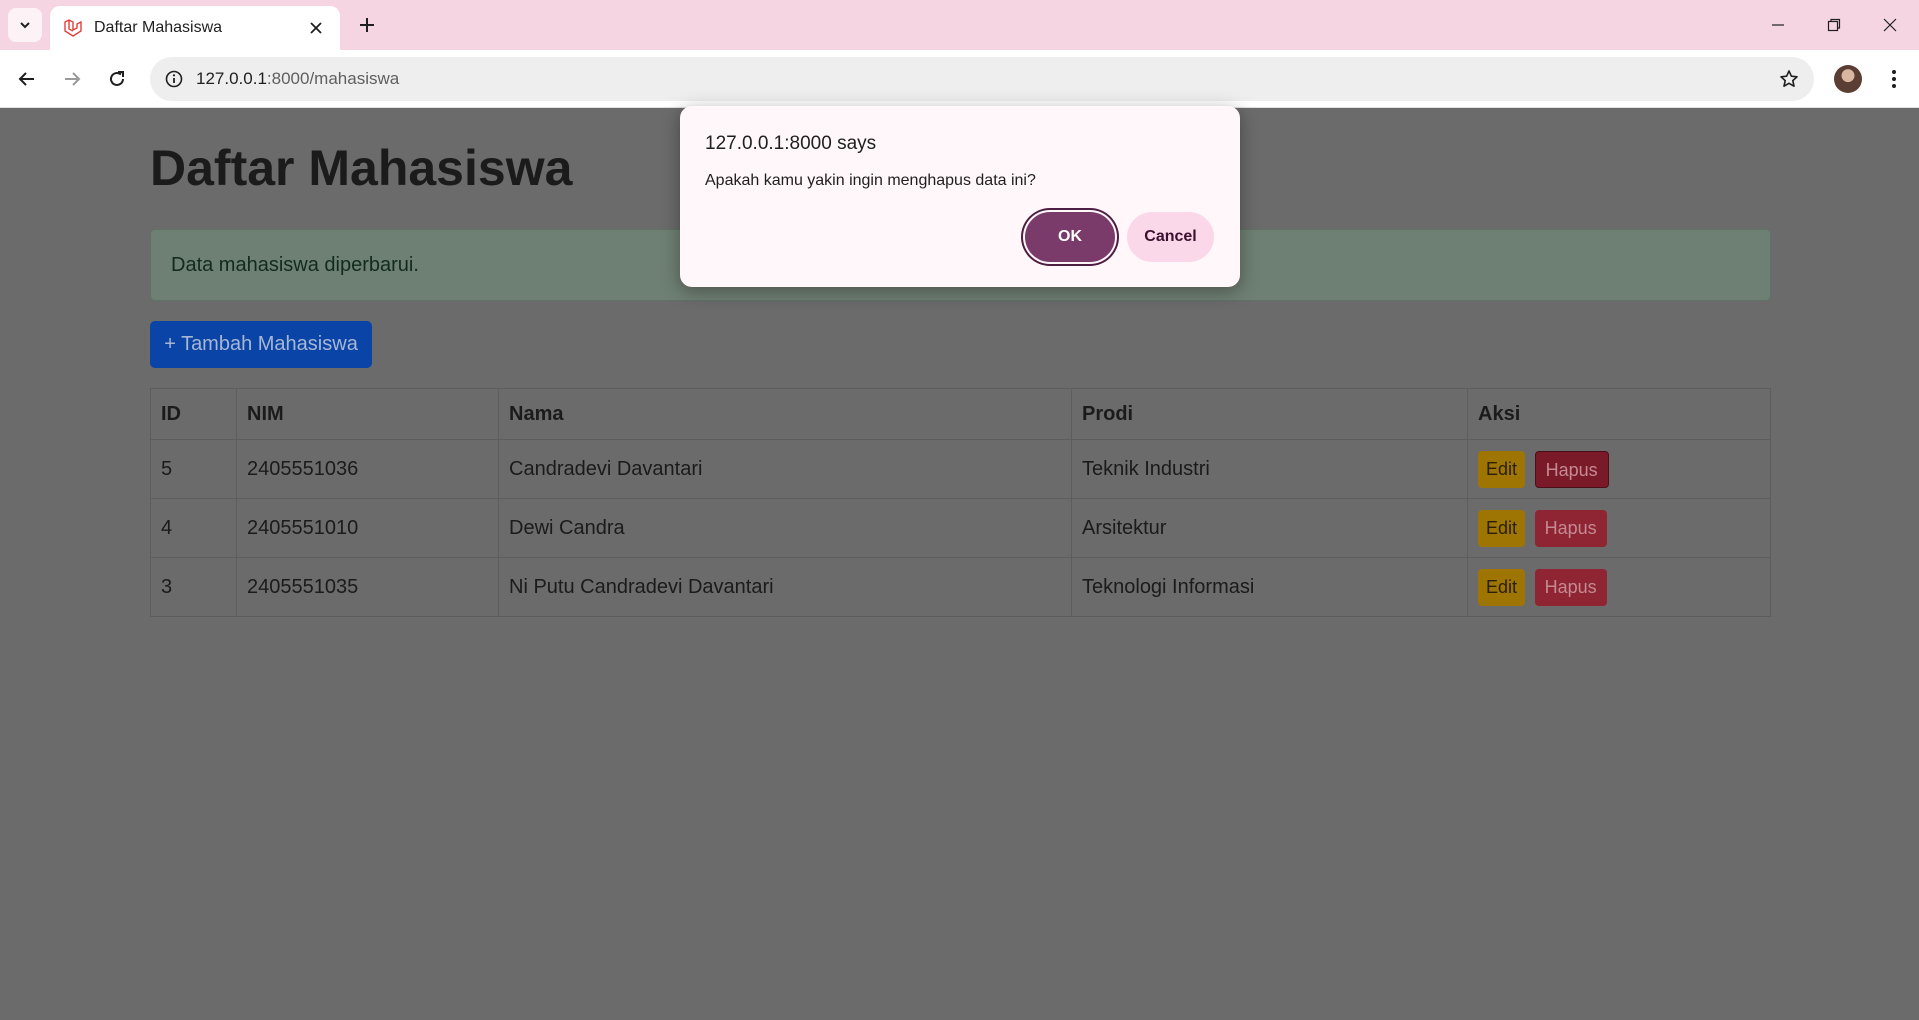 Image resolution: width=1919 pixels, height=1020 pixels. What do you see at coordinates (158, 27) in the screenshot?
I see `tab-title: Daftar Mahasiswa` at bounding box center [158, 27].